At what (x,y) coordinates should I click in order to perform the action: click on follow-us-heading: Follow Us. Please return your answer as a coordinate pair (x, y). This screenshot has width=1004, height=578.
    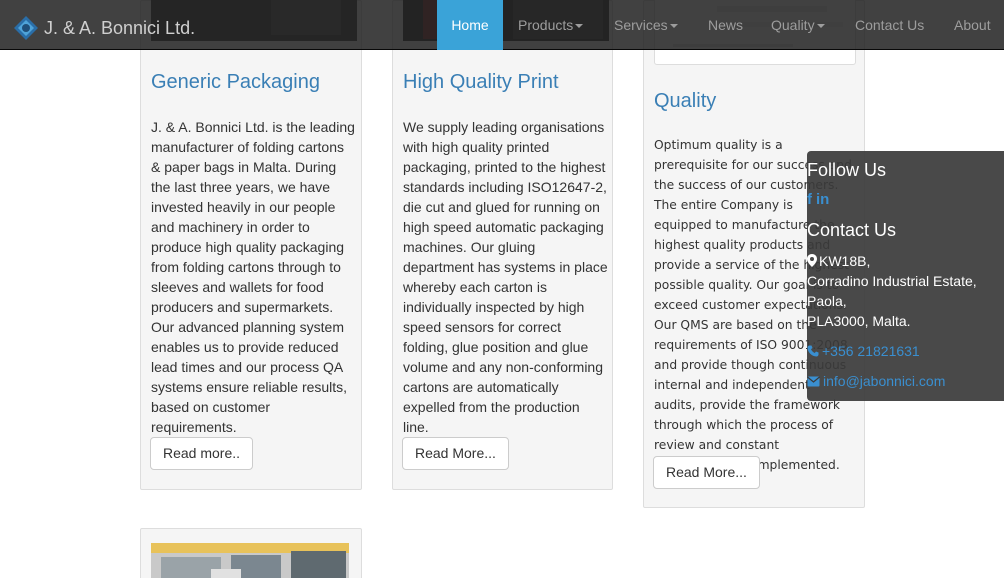
    Looking at the image, I should click on (847, 170).